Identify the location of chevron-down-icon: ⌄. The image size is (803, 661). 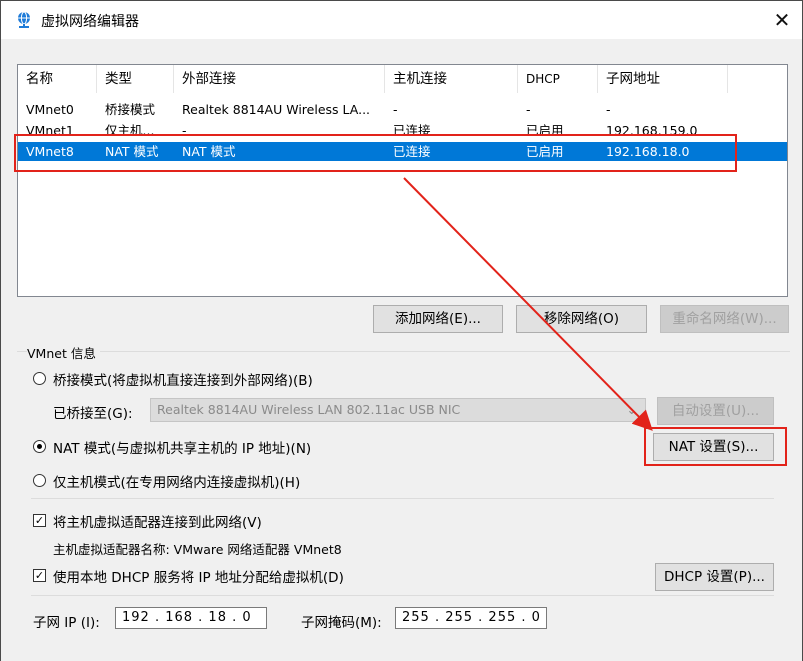
(631, 409).